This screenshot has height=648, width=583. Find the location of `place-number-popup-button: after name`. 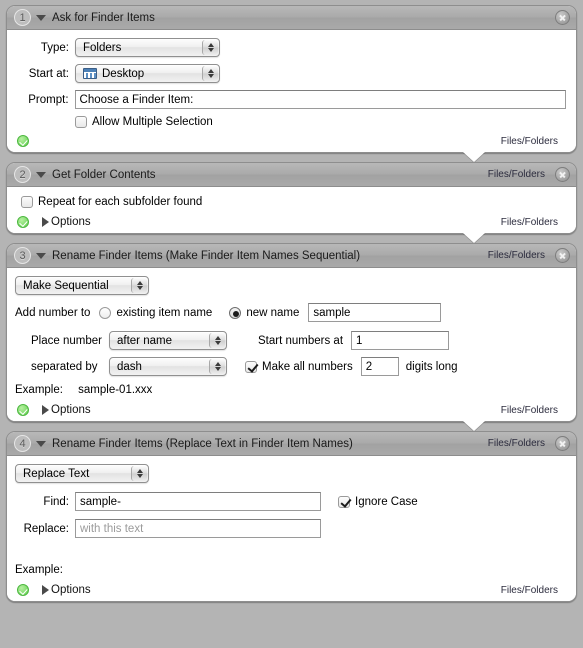

place-number-popup-button: after name is located at coordinates (168, 340).